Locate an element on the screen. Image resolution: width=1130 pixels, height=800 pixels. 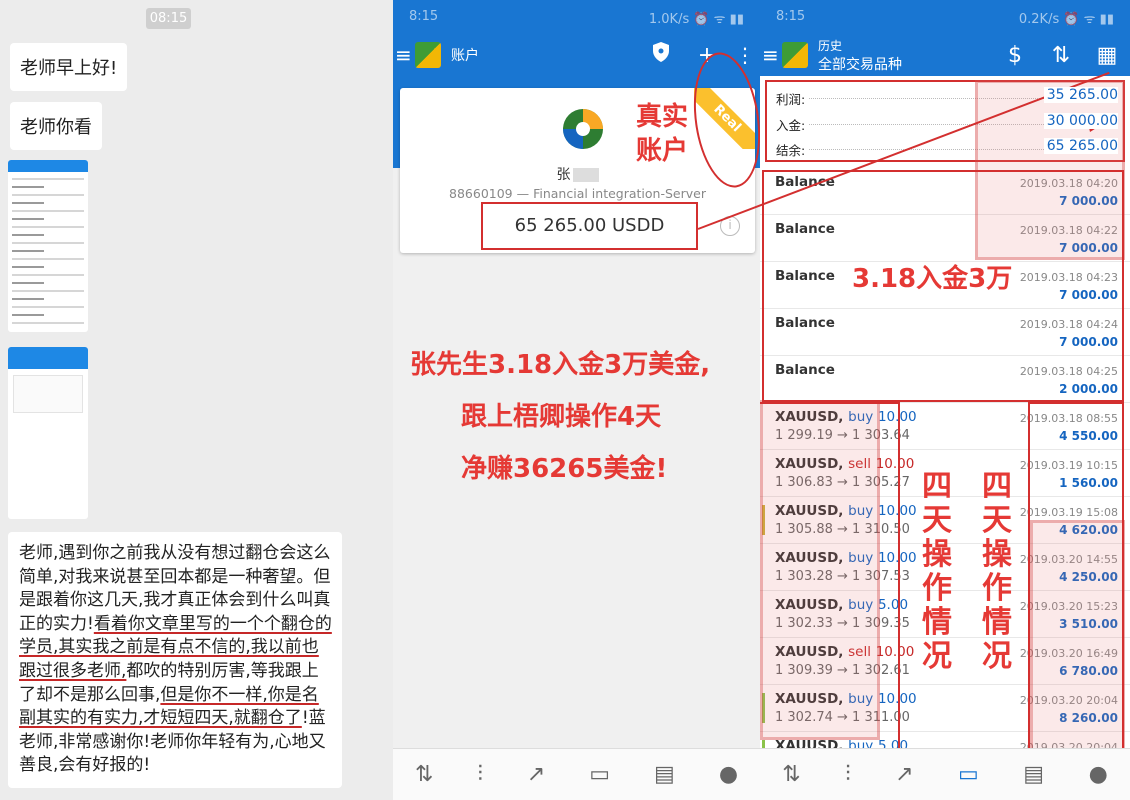
page-title: 历史 全部交易品种 is located at coordinates (860, 55).